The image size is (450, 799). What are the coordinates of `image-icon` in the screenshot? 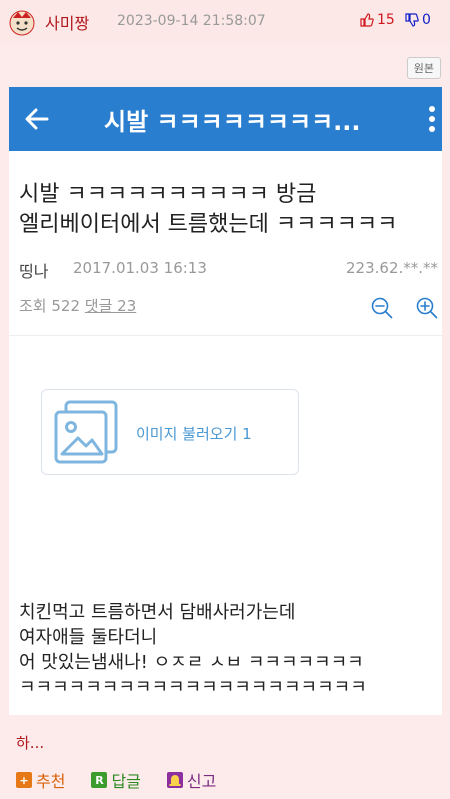 It's located at (86, 432).